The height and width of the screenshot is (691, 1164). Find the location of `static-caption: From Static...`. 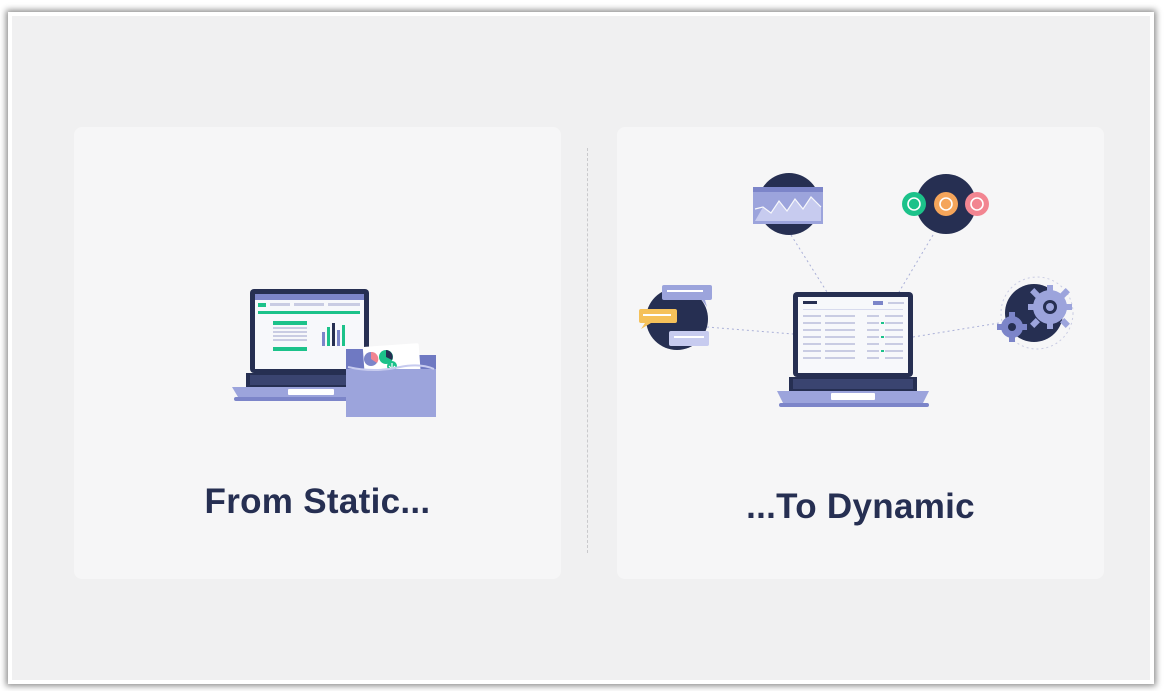

static-caption: From Static... is located at coordinates (317, 501).